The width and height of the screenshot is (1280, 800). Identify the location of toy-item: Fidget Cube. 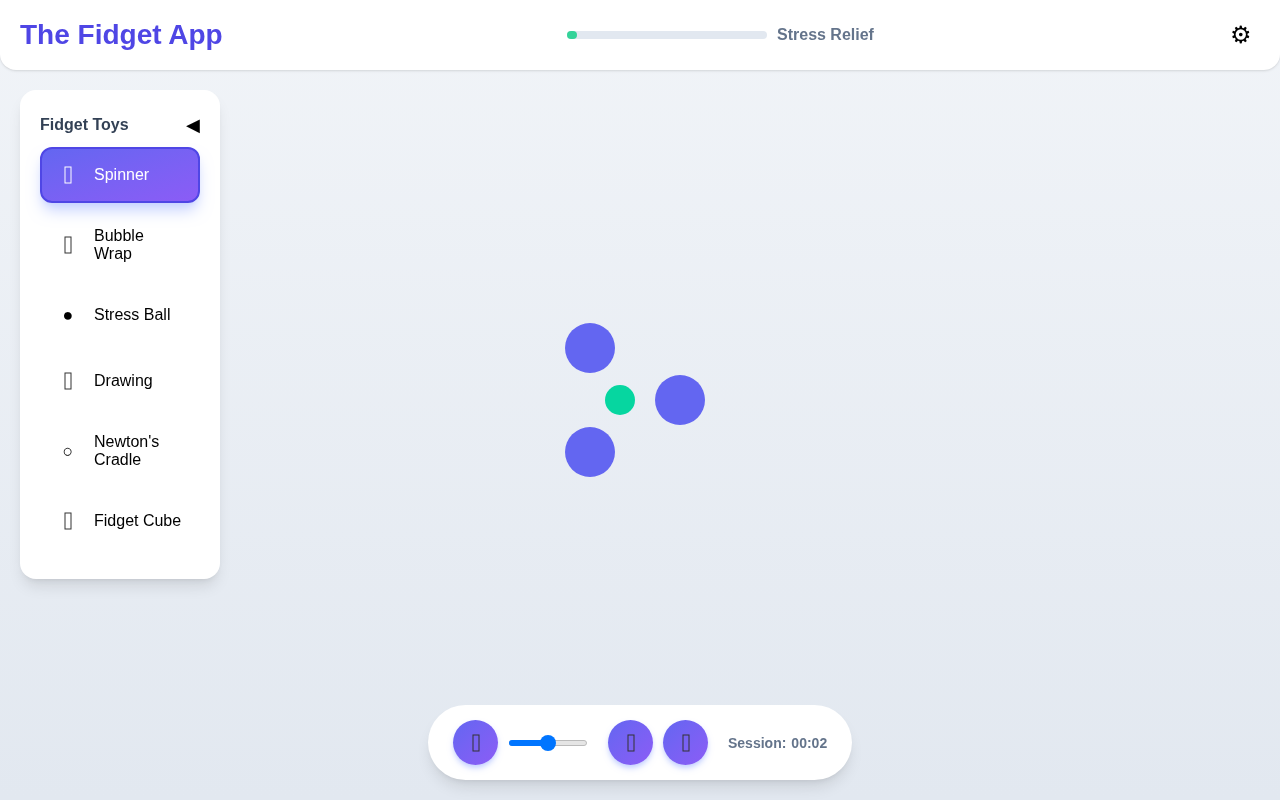
(120, 521).